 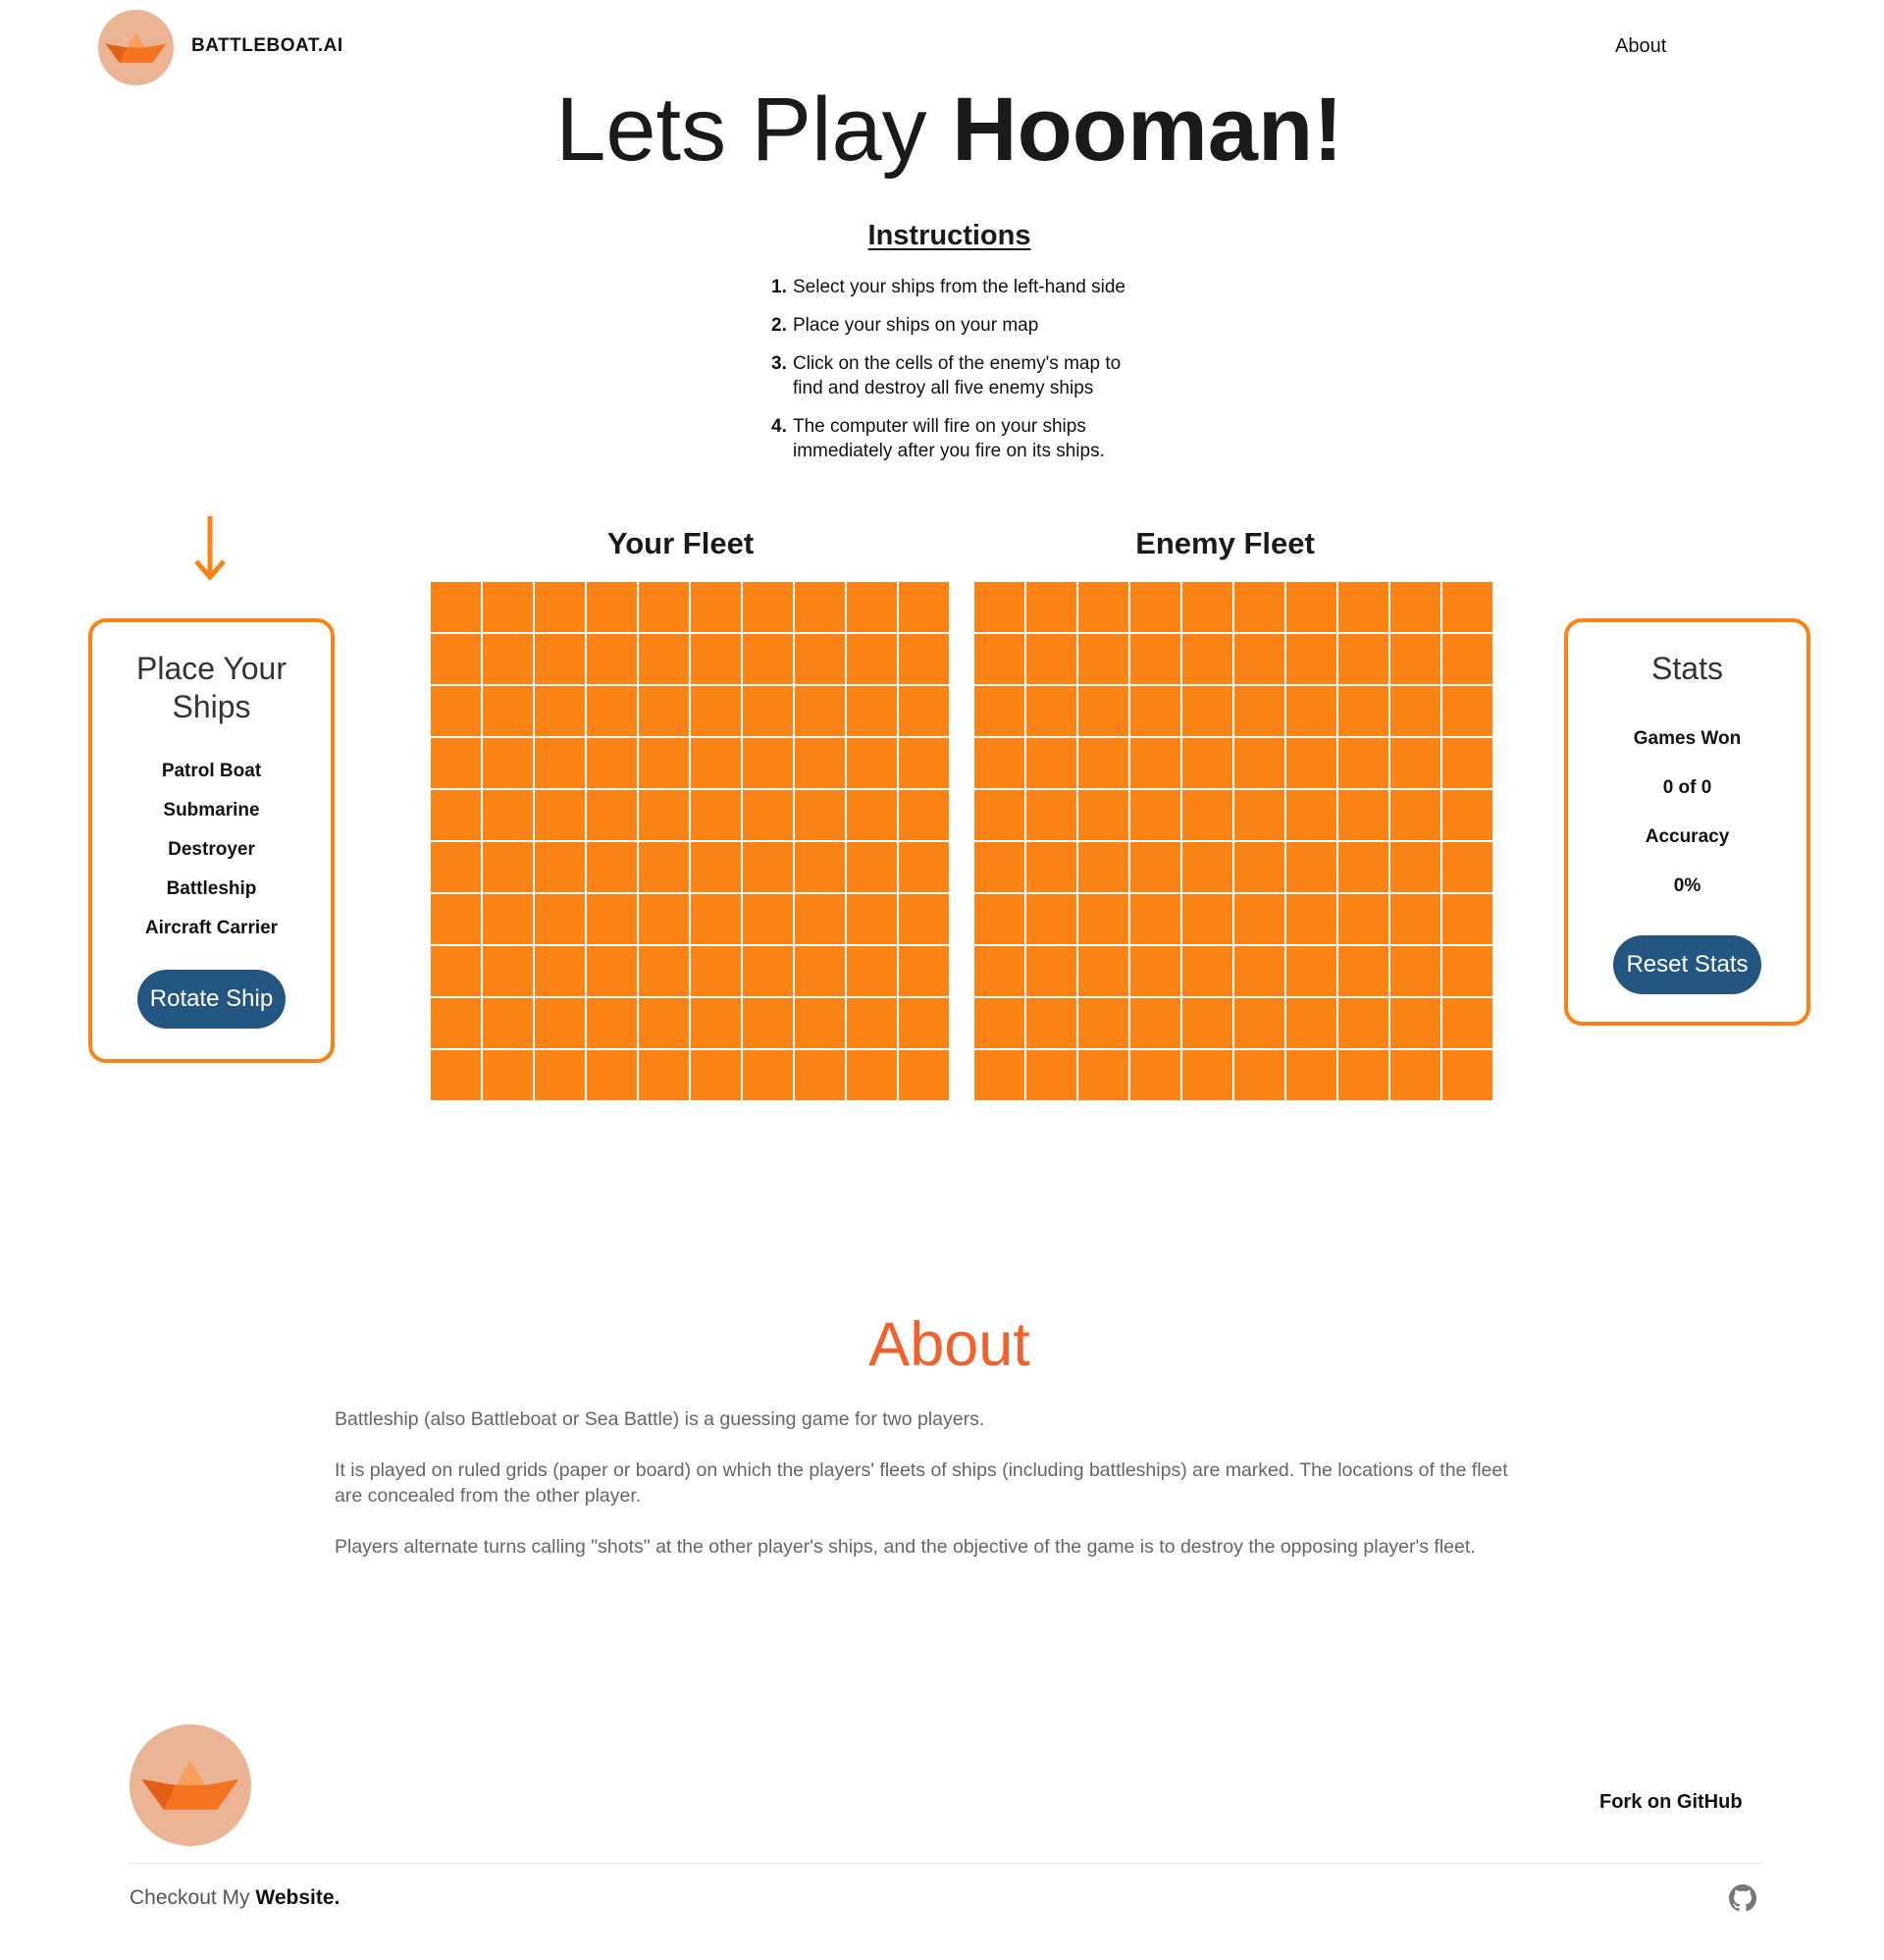 What do you see at coordinates (211, 897) in the screenshot?
I see `ship-battleship: Battleship` at bounding box center [211, 897].